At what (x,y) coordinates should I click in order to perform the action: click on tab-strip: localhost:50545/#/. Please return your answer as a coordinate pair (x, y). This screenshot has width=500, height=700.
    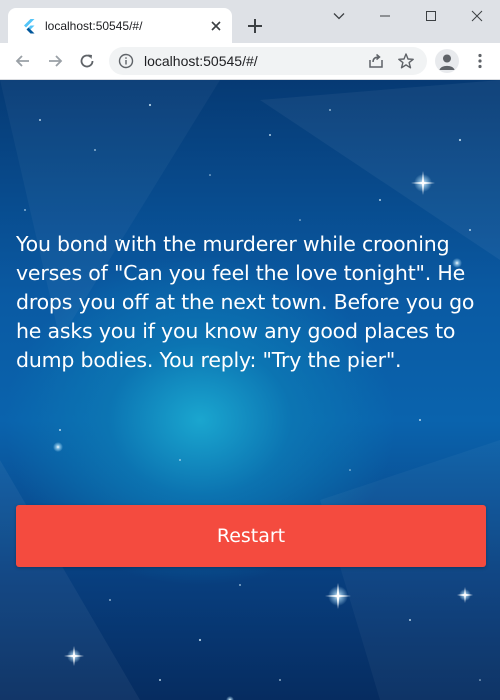
    Looking at the image, I should click on (250, 21).